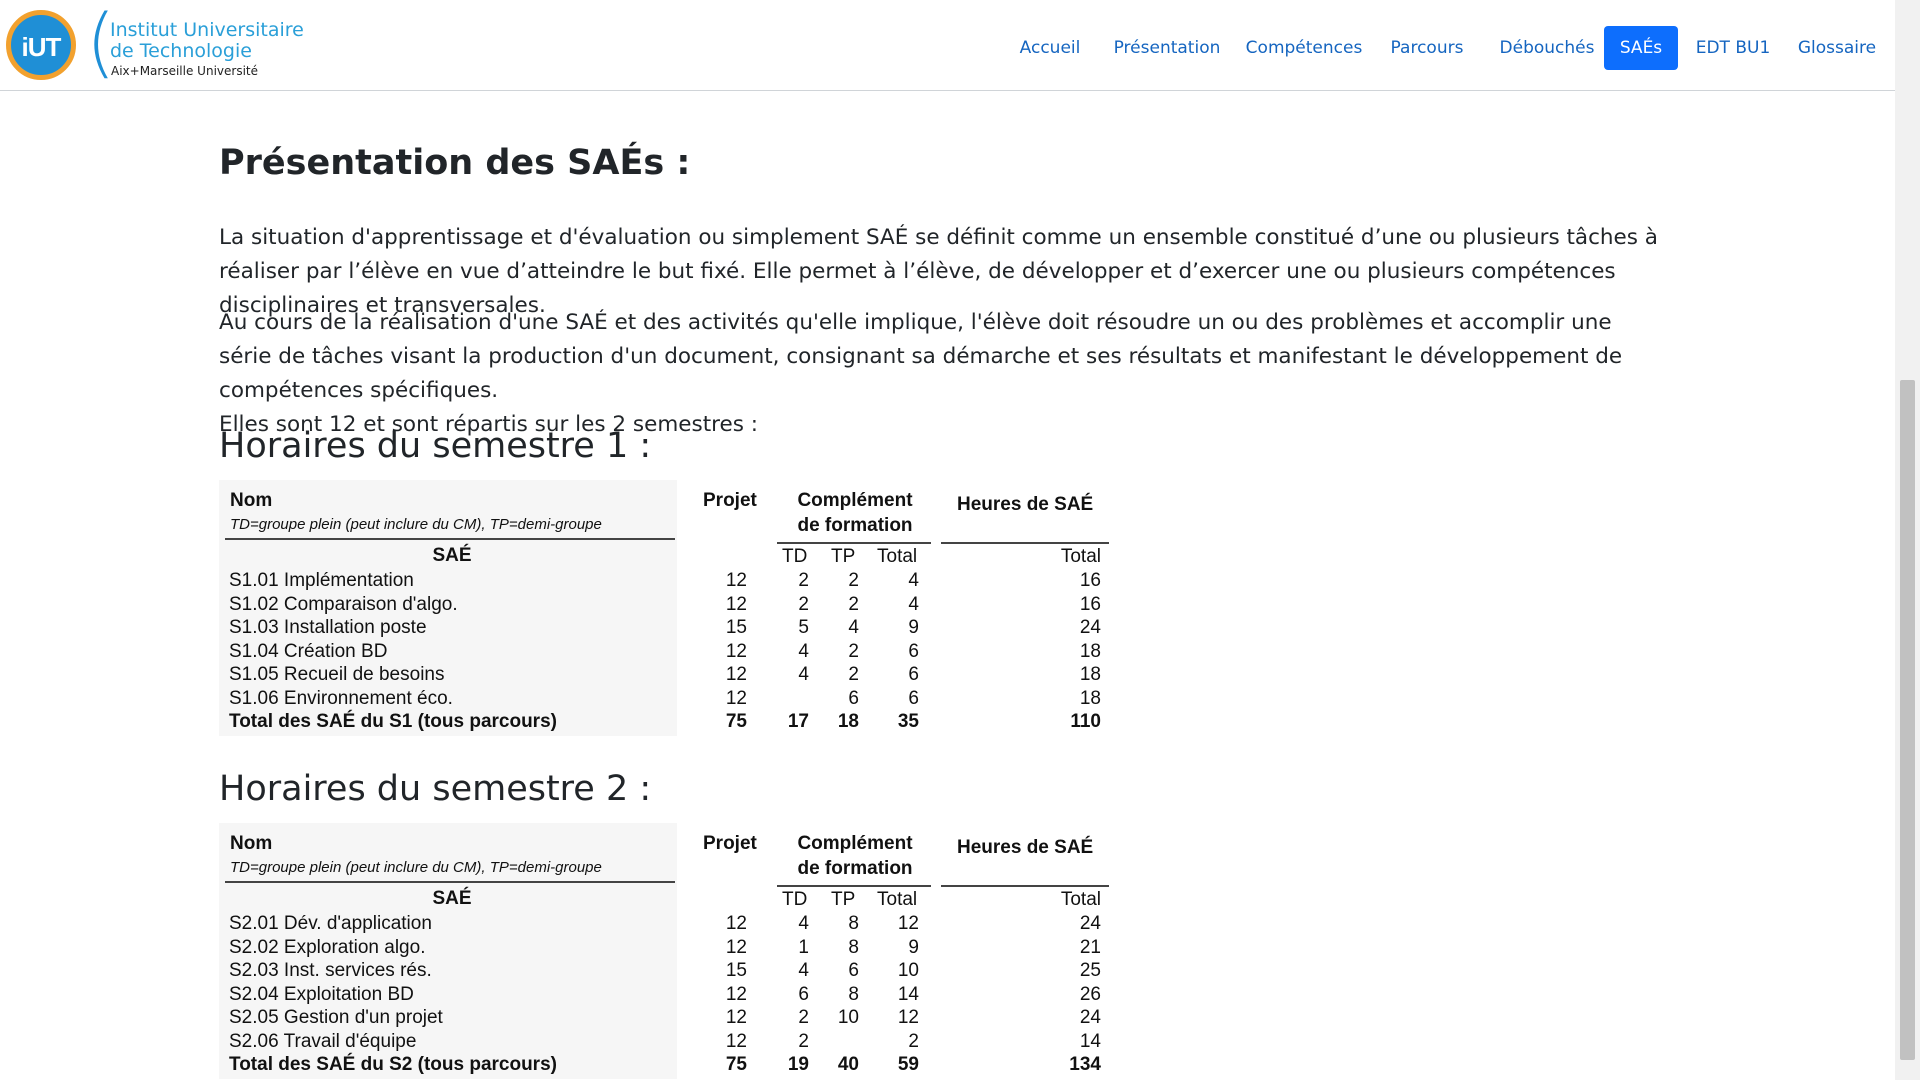 This screenshot has width=1920, height=1080. I want to click on nav-item-debouches: Débouchés, so click(1547, 48).